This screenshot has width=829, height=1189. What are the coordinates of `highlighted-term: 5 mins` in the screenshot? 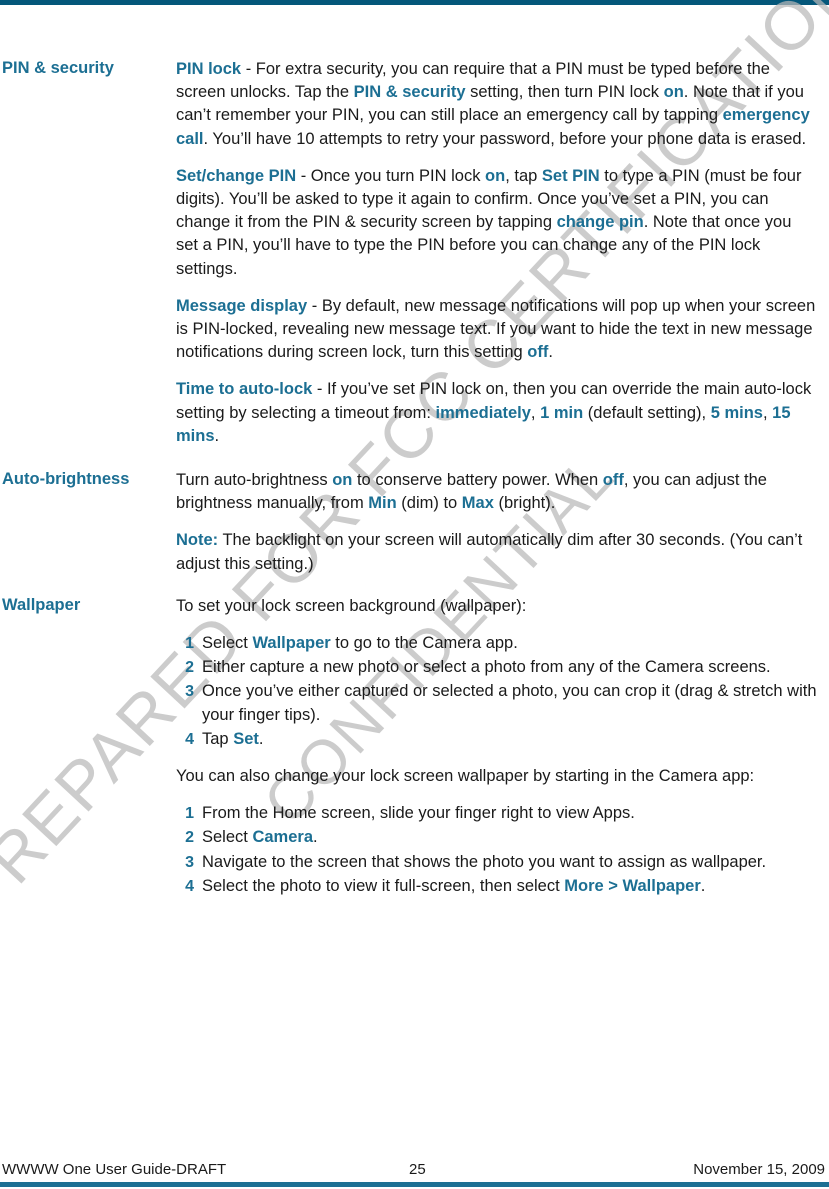 It's located at (736, 412).